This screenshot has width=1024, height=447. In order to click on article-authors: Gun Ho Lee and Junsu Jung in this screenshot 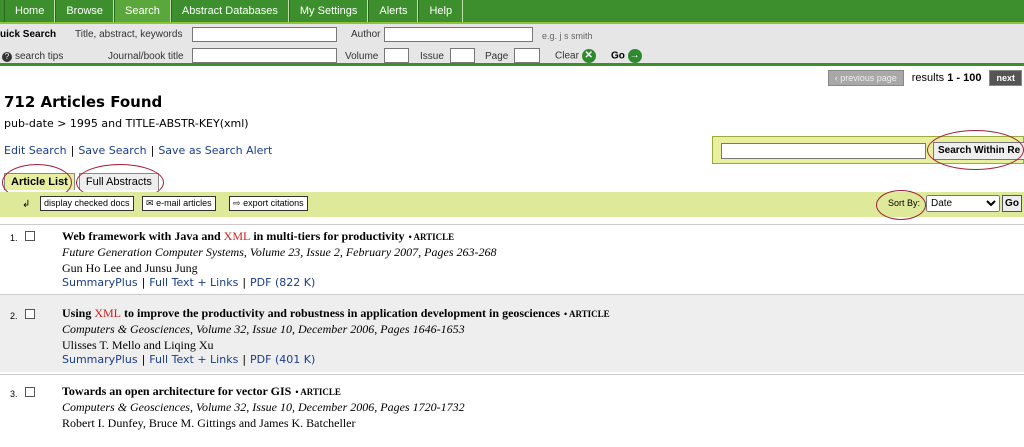, I will do `click(130, 268)`.